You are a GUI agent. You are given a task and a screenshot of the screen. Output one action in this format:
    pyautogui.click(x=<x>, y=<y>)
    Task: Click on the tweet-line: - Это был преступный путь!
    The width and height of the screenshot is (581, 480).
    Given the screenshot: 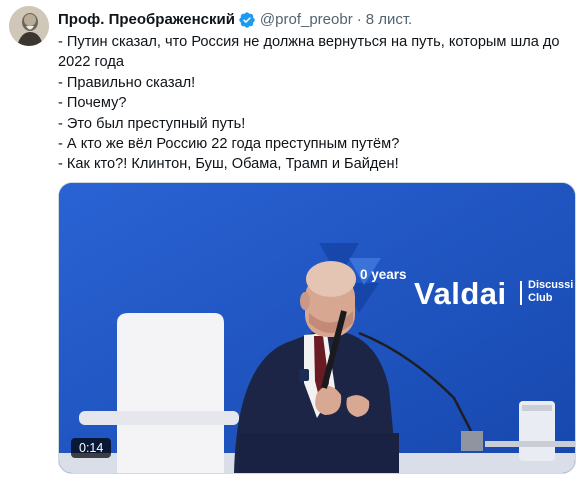 What is the action you would take?
    pyautogui.click(x=152, y=123)
    